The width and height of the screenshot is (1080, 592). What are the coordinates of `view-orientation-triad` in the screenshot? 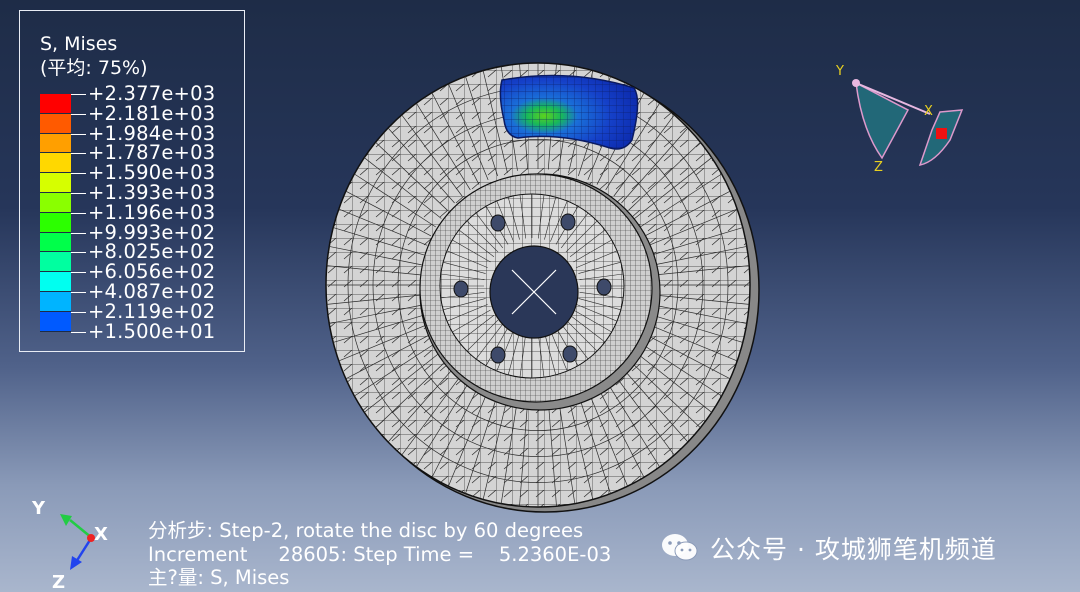 It's located at (908, 122).